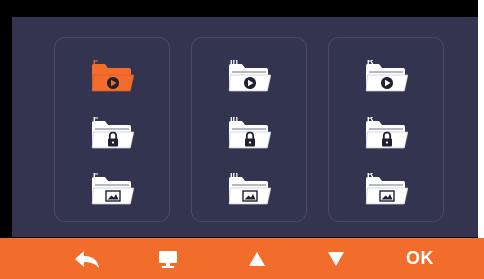 The image size is (484, 279). I want to click on ok-label: OK, so click(420, 258).